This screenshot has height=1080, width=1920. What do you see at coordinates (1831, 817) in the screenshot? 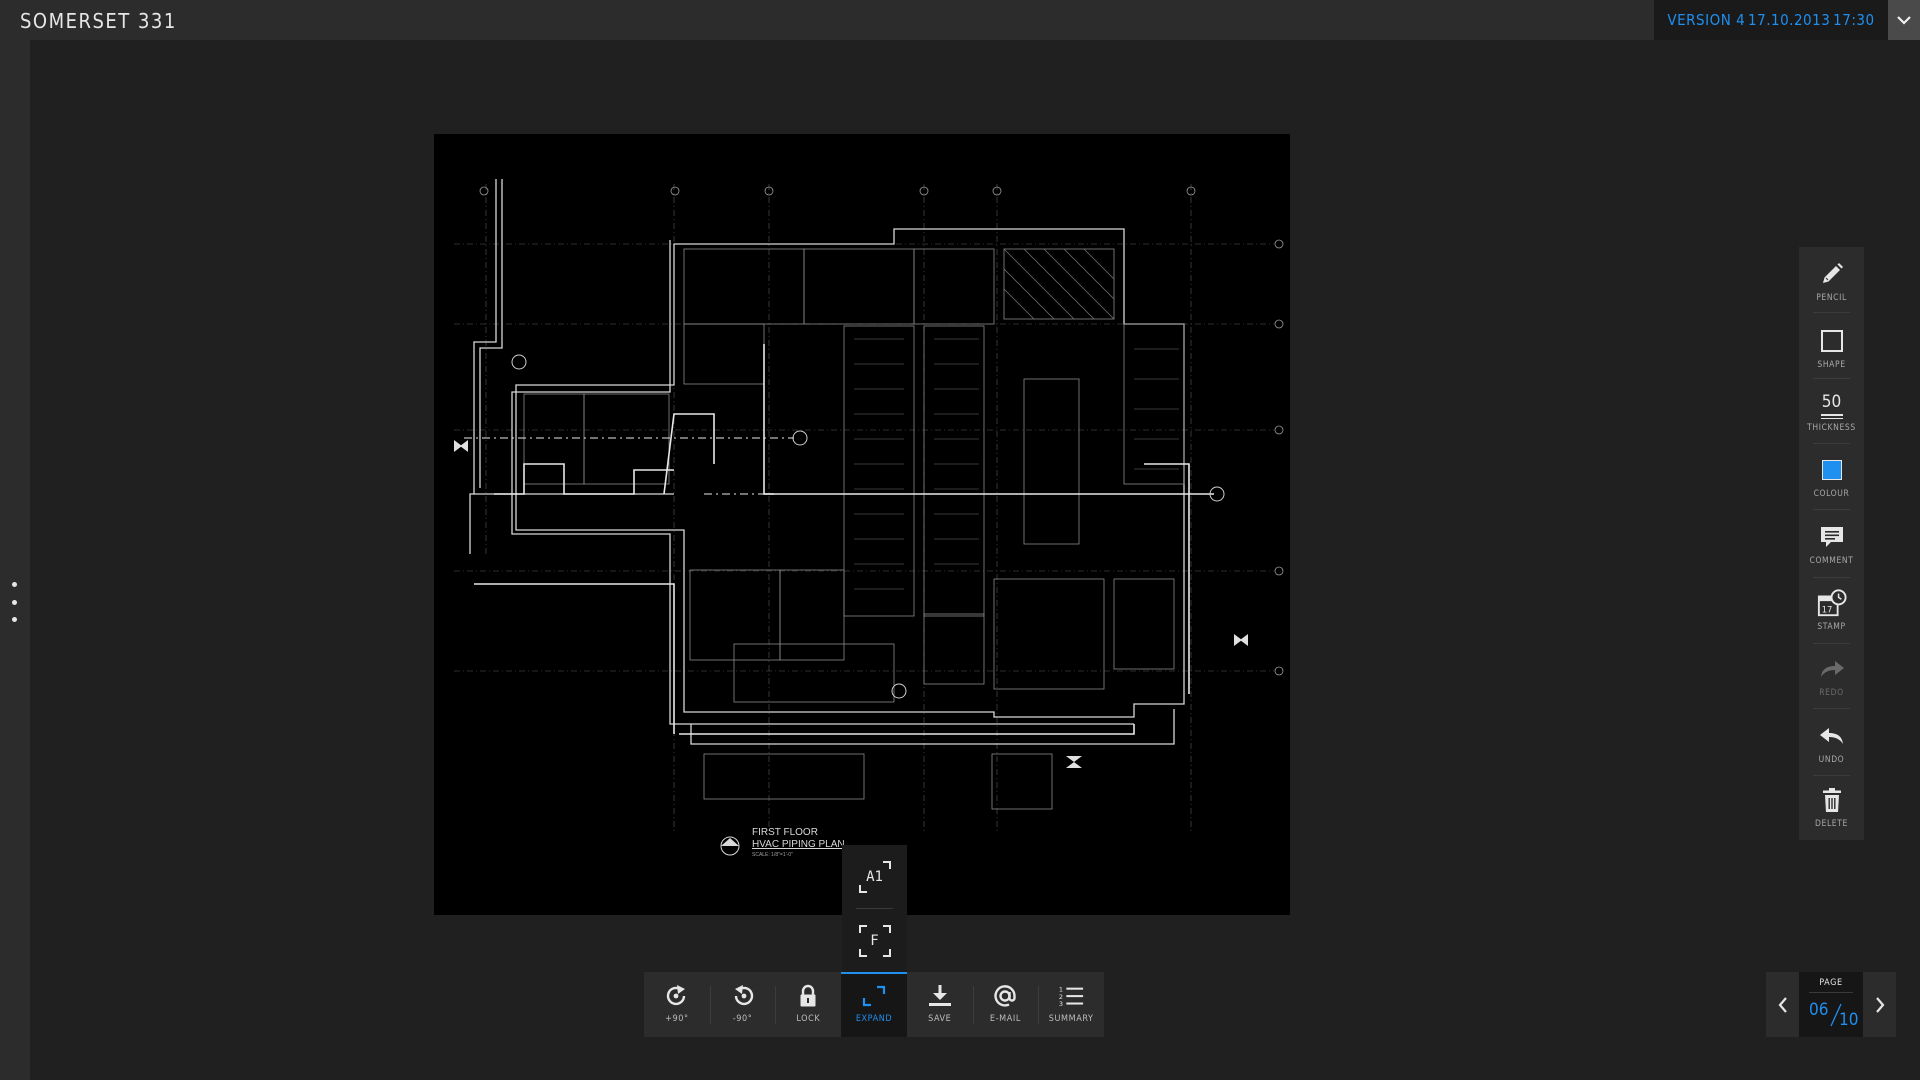
I see `delete-tool: DELETE` at bounding box center [1831, 817].